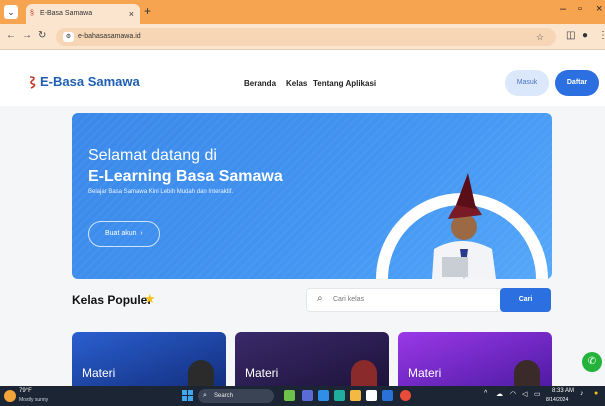 This screenshot has width=605, height=406. I want to click on file-explorer-icon, so click(355, 395).